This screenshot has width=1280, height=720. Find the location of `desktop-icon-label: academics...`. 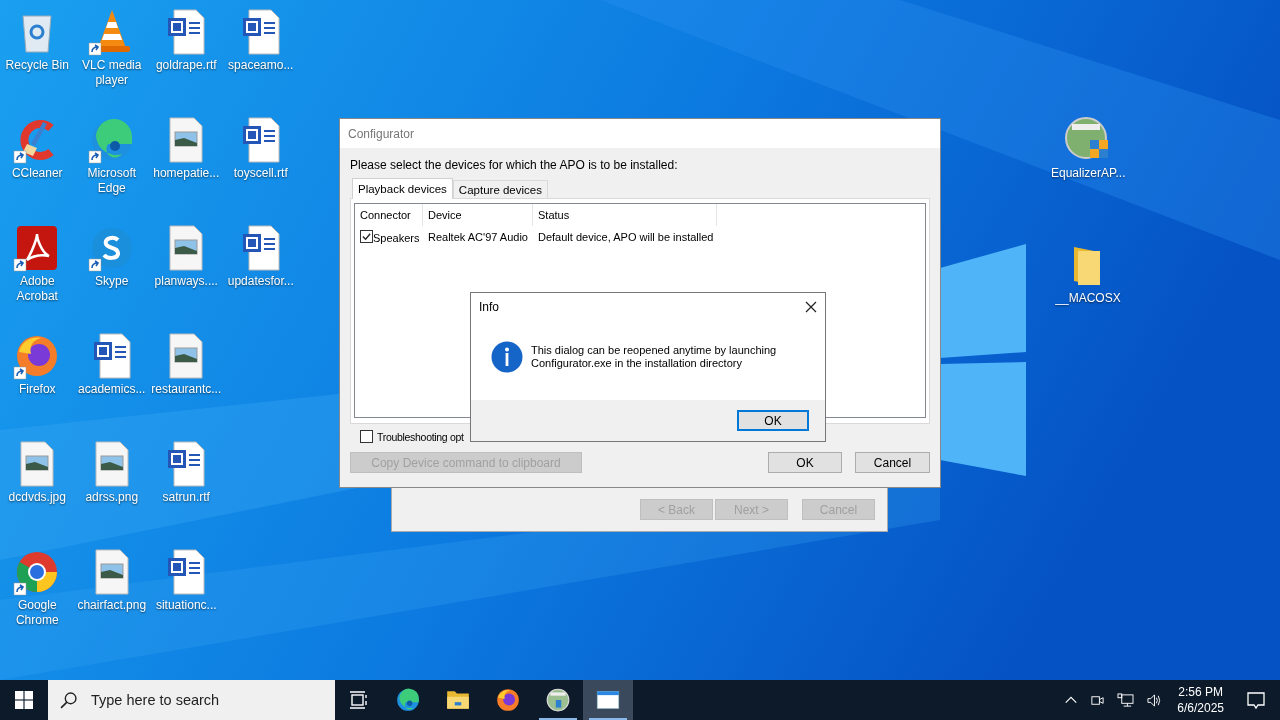

desktop-icon-label: academics... is located at coordinates (111, 389).